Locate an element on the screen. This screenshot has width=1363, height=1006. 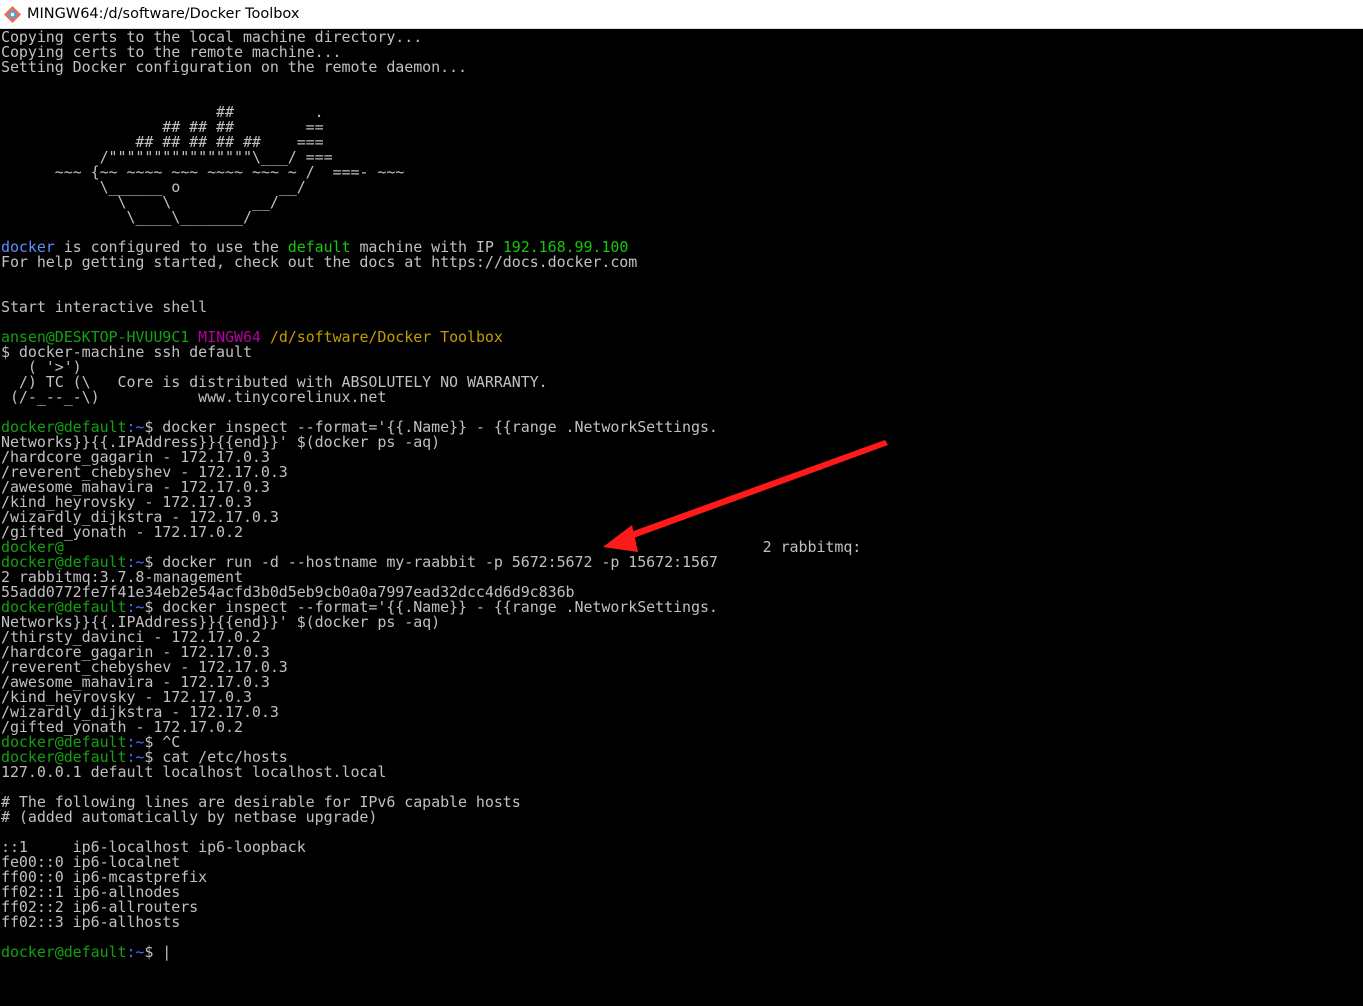
terminal-text: /d/software/Docker Toolbox is located at coordinates (386, 337).